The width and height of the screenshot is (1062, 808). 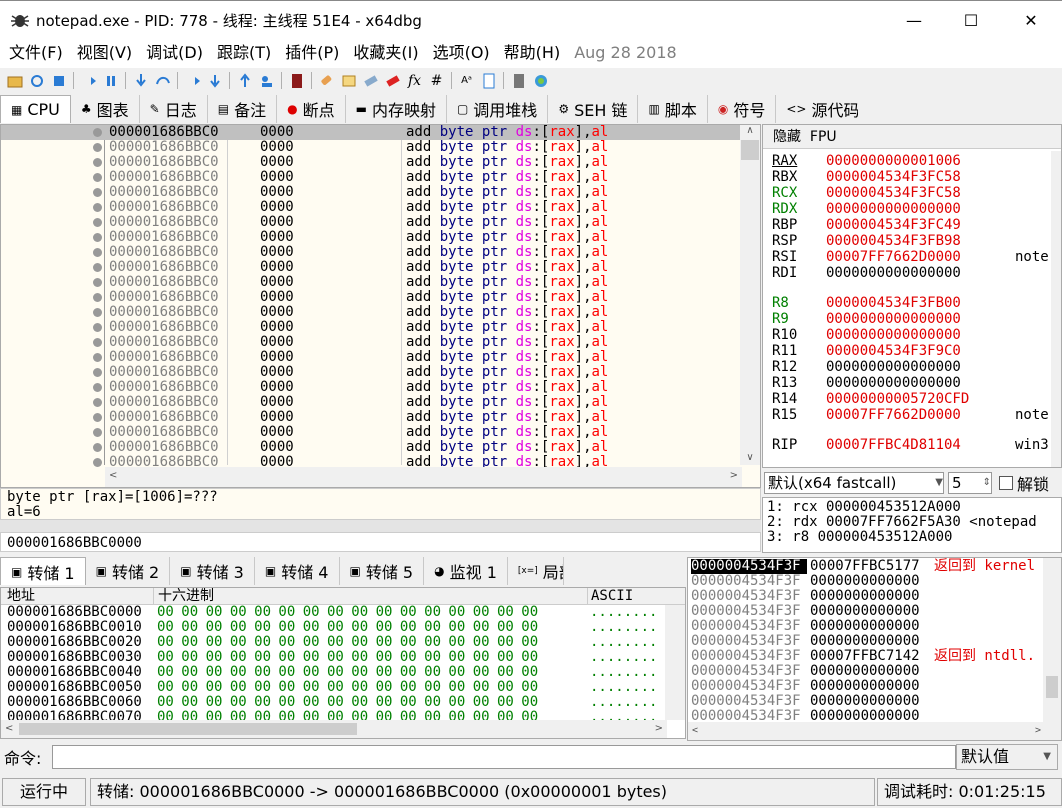 I want to click on dump-hscrollbar: < >, so click(x=334, y=729).